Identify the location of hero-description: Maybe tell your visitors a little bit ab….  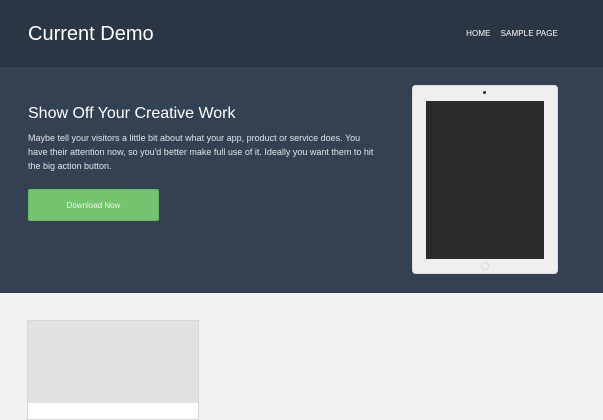
(201, 152).